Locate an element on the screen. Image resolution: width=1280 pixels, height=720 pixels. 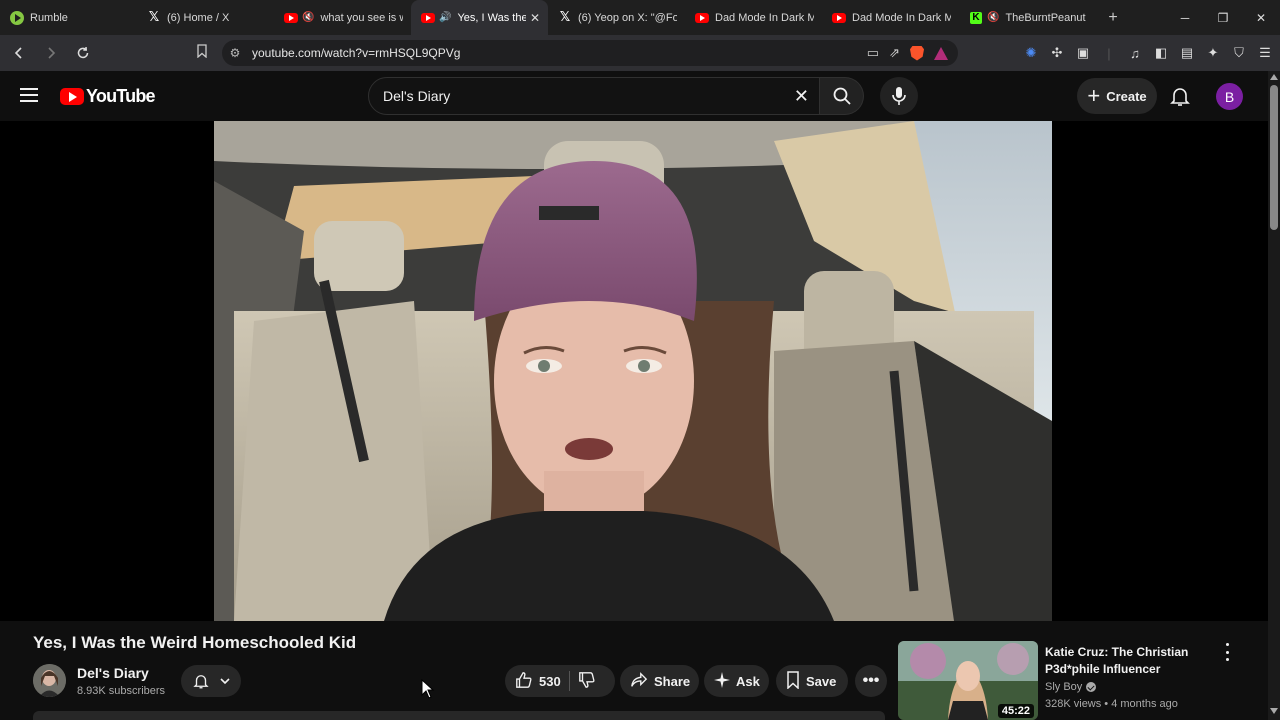
save-label: Save is located at coordinates (821, 681).